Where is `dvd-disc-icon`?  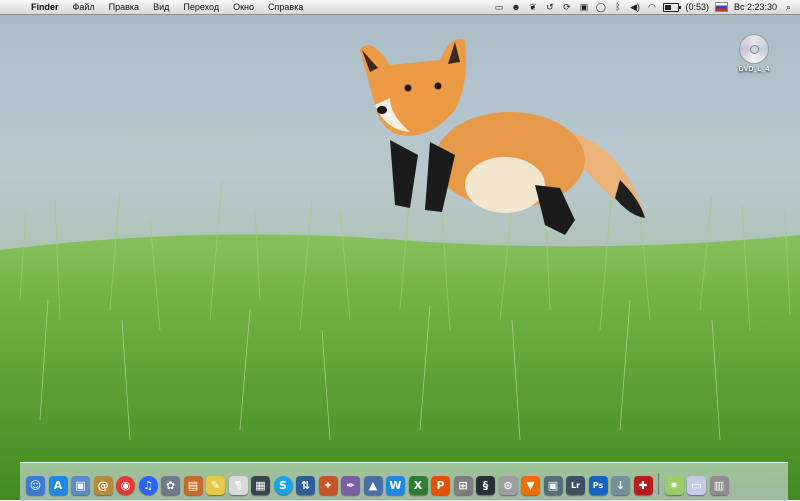
dvd-disc-icon is located at coordinates (754, 49).